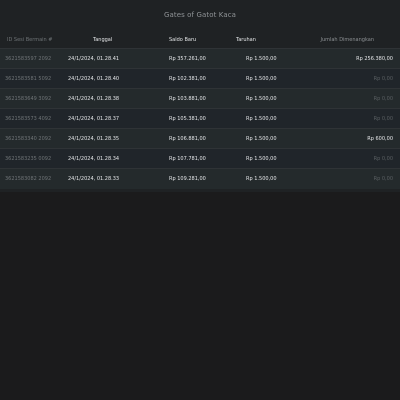 The height and width of the screenshot is (400, 400). What do you see at coordinates (246, 39) in the screenshot?
I see `column-header-bet: Taruhan` at bounding box center [246, 39].